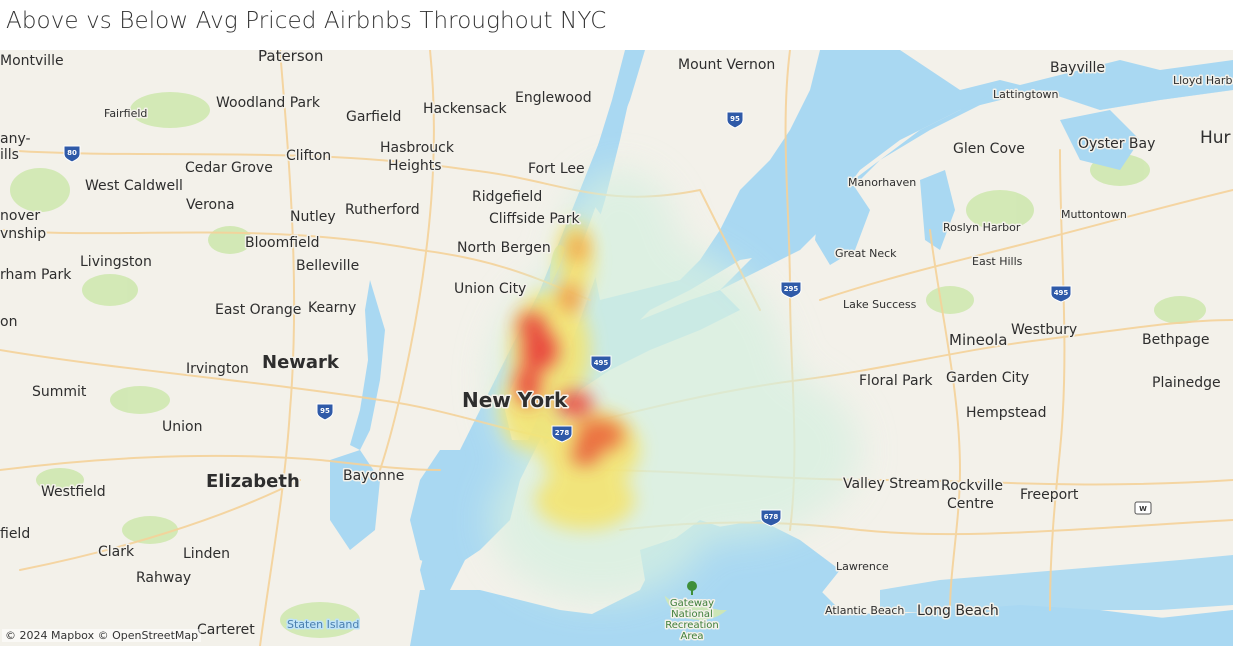 This screenshot has width=1233, height=646. What do you see at coordinates (1094, 214) in the screenshot?
I see `place-label: Muttontown` at bounding box center [1094, 214].